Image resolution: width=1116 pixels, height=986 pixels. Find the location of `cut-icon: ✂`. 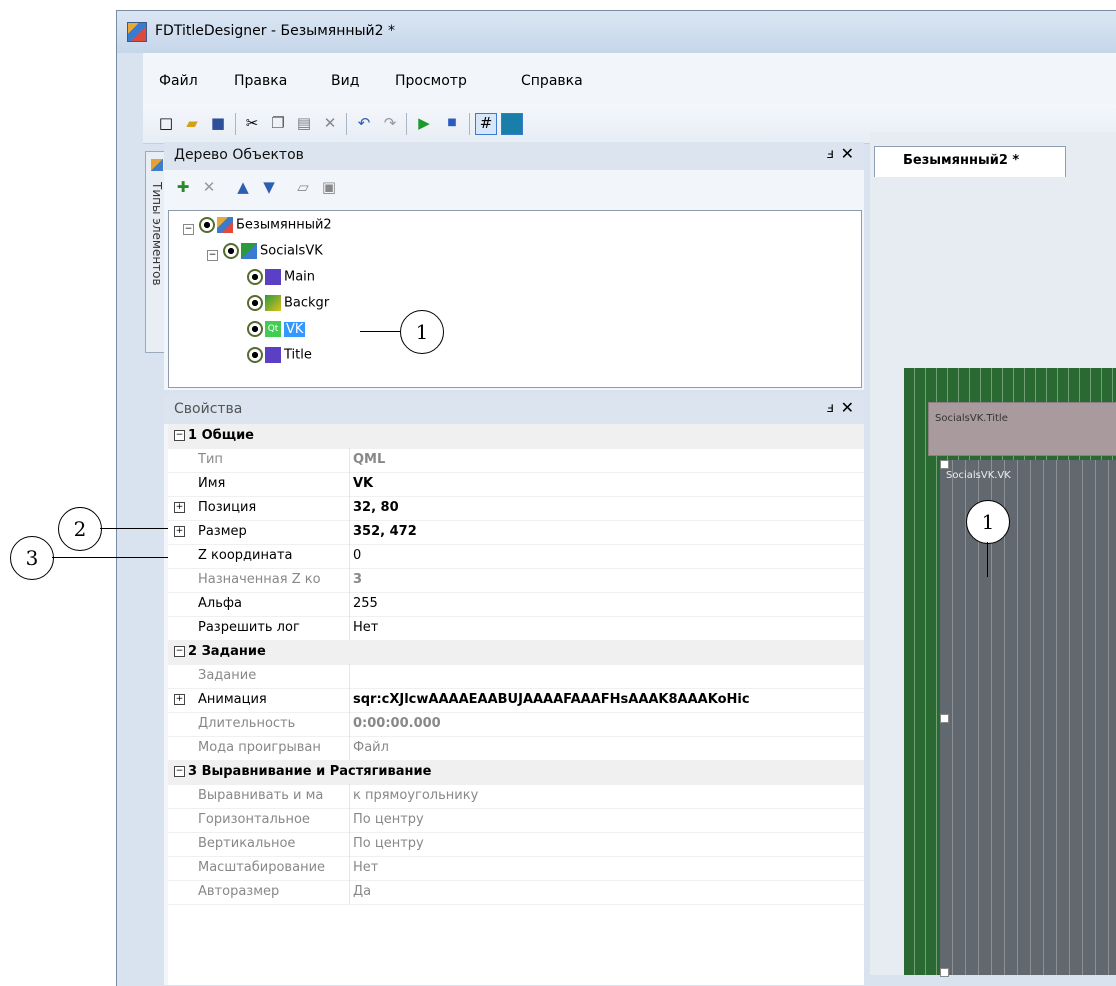

cut-icon: ✂ is located at coordinates (252, 123).